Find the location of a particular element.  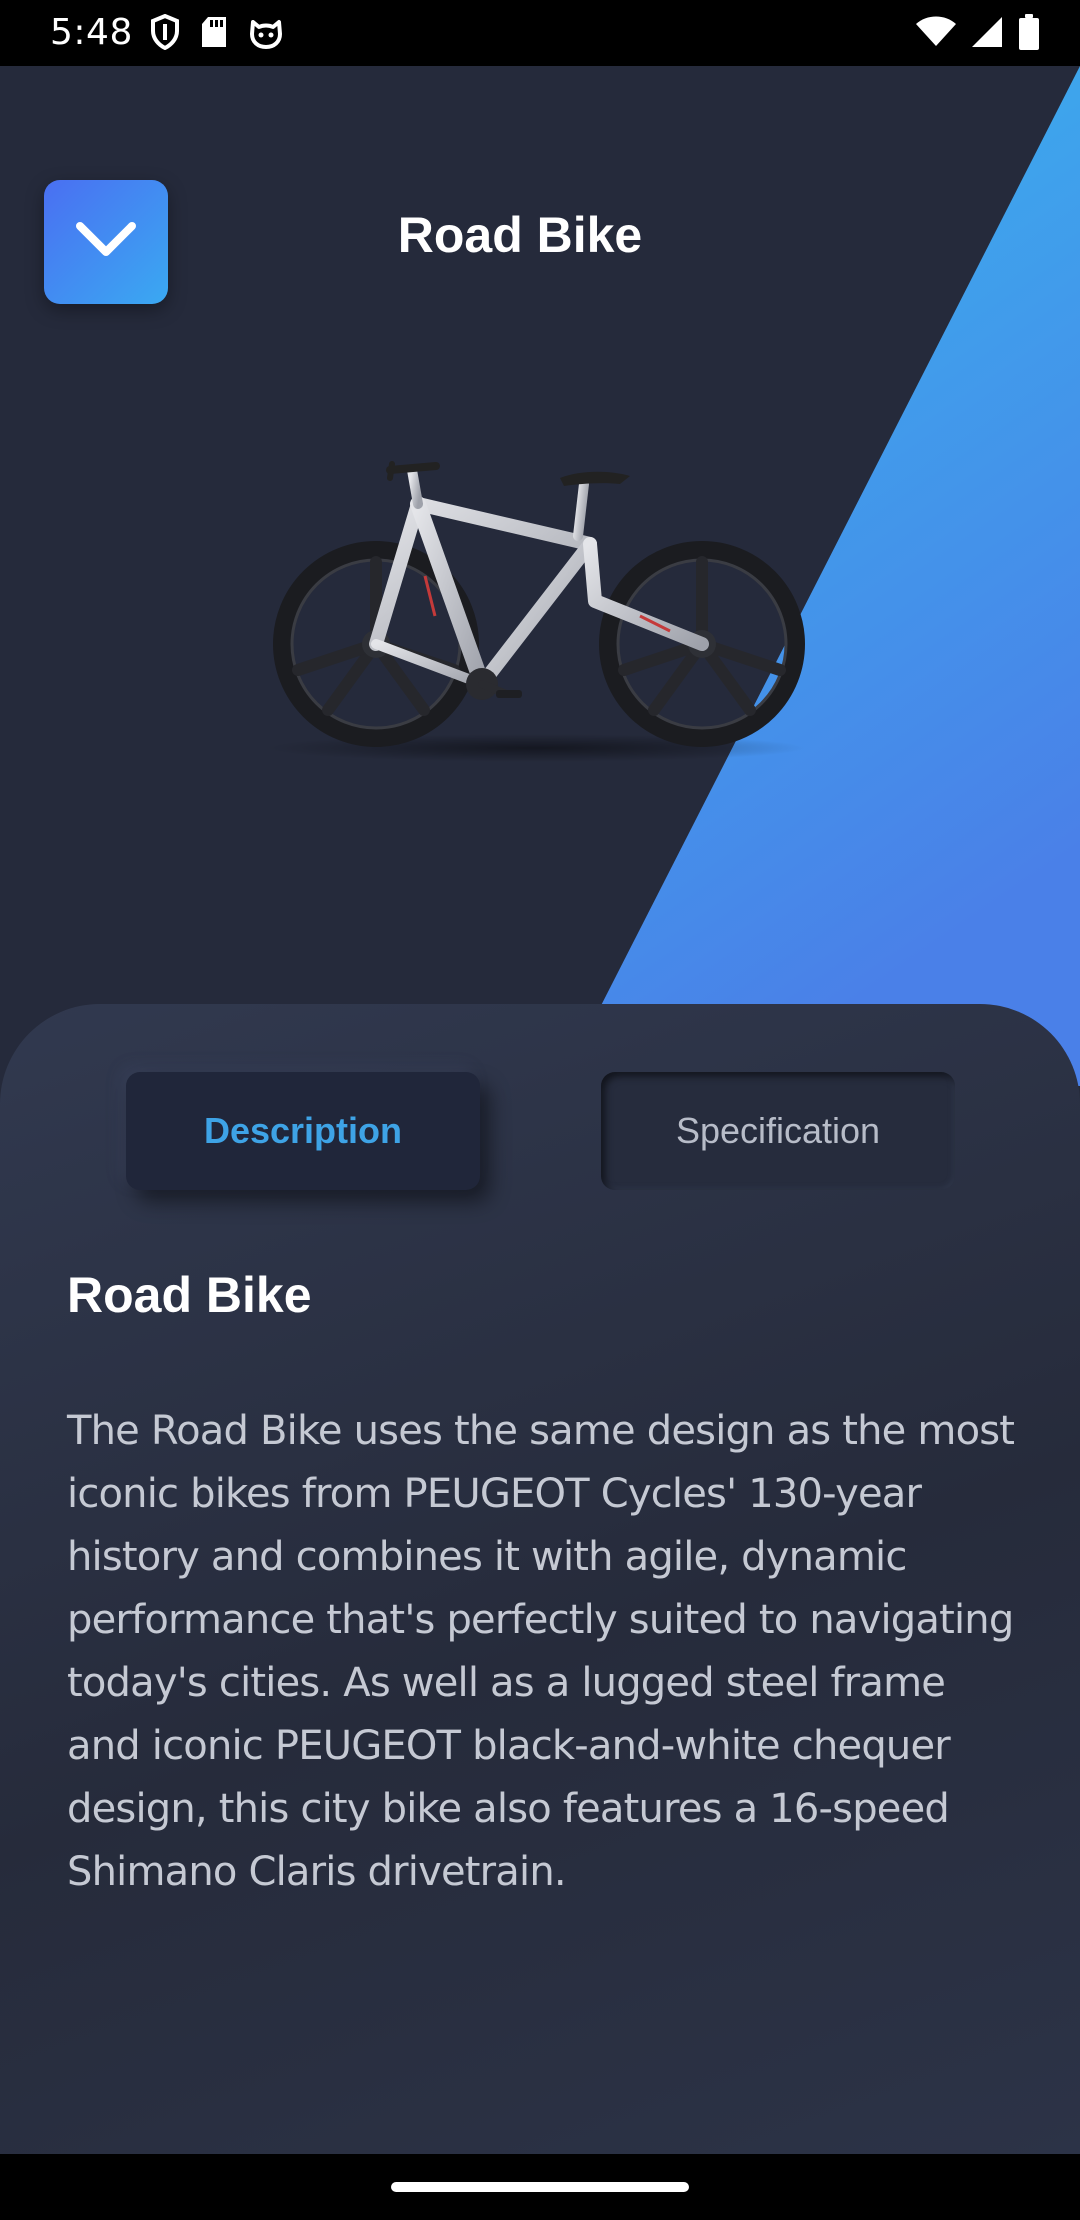

chevron-down-icon is located at coordinates (106, 242).